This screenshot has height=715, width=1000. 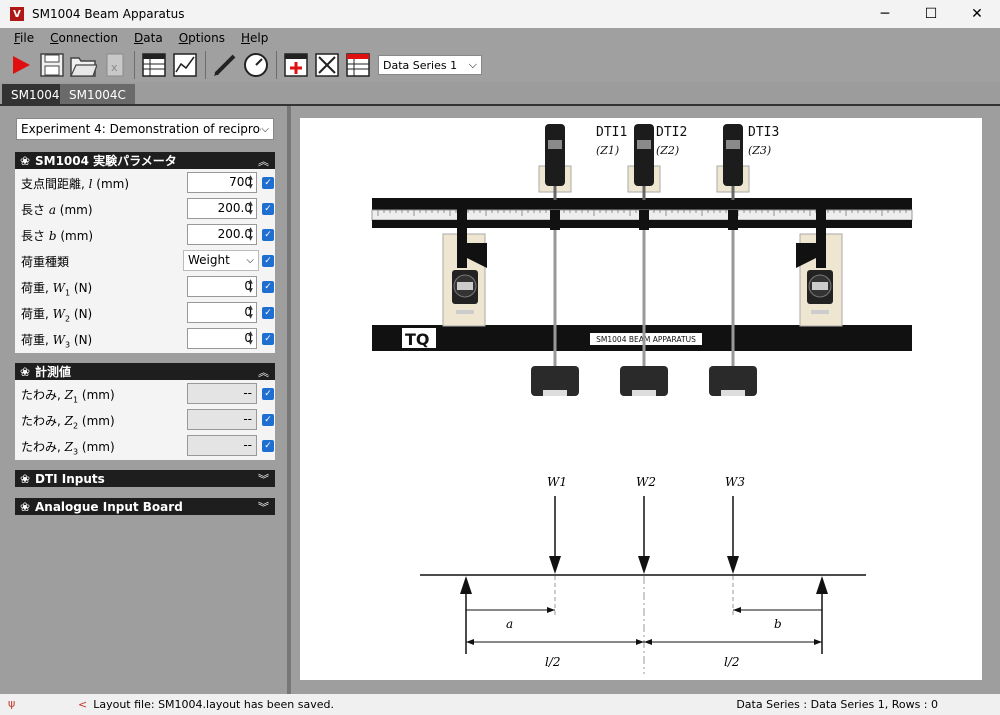 I want to click on table-settings-icon, so click(x=358, y=65).